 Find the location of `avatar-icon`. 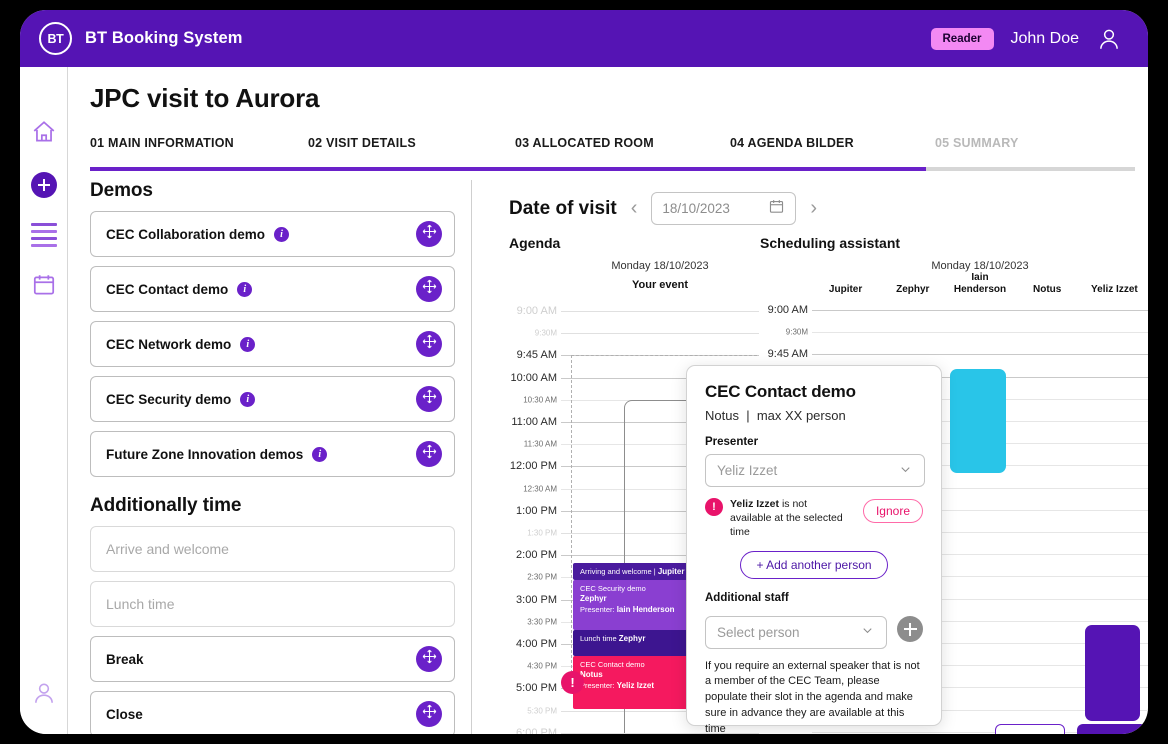

avatar-icon is located at coordinates (1109, 39).